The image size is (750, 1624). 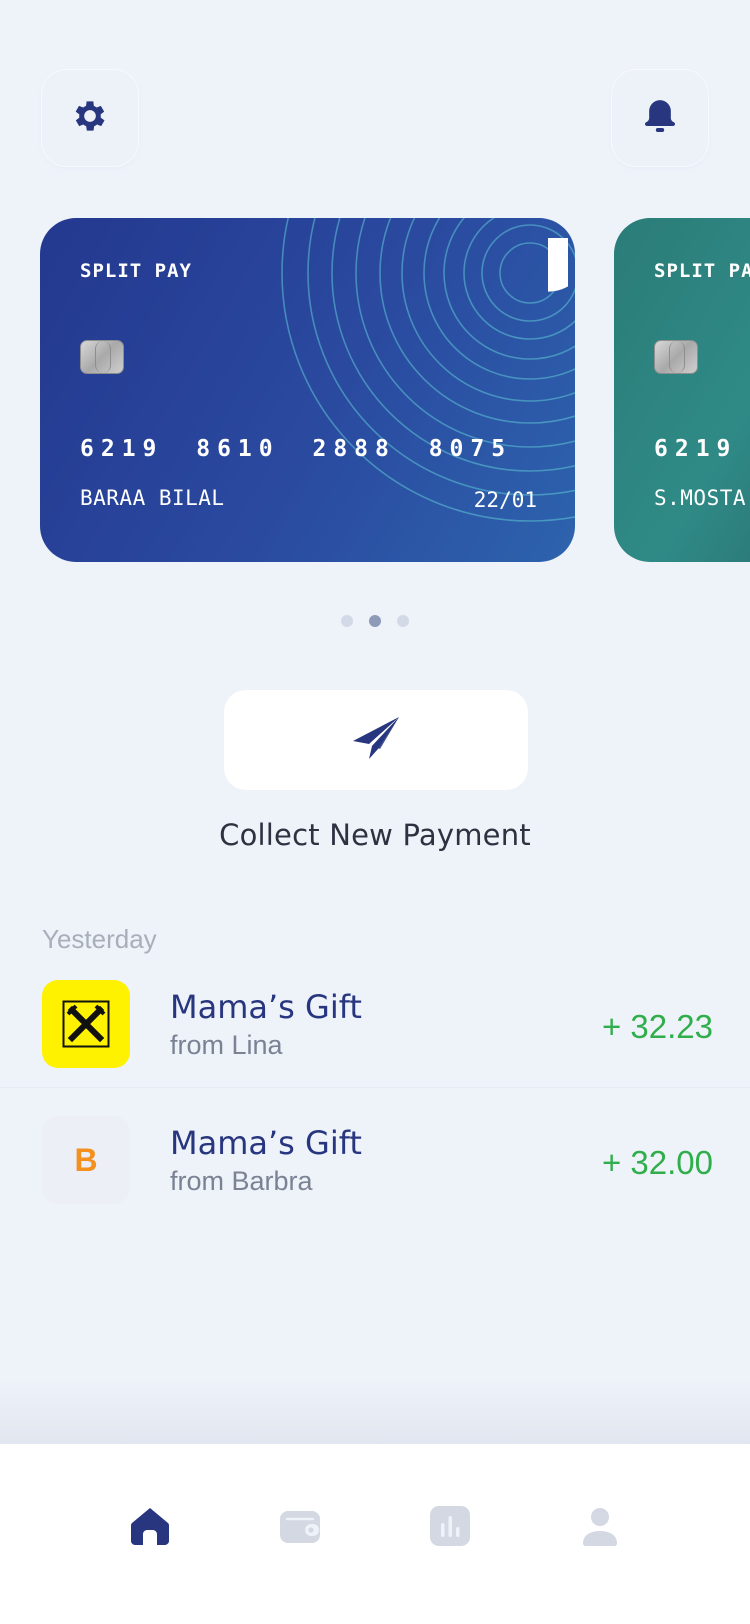 I want to click on transaction-subtitle: from Lina, so click(x=226, y=1045).